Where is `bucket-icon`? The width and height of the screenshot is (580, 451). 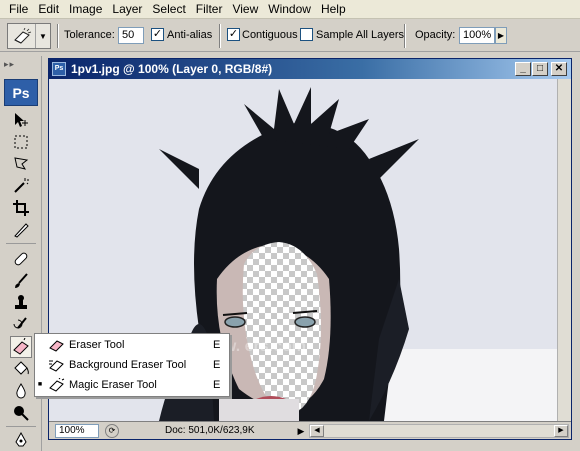
bucket-icon is located at coordinates (21, 368).